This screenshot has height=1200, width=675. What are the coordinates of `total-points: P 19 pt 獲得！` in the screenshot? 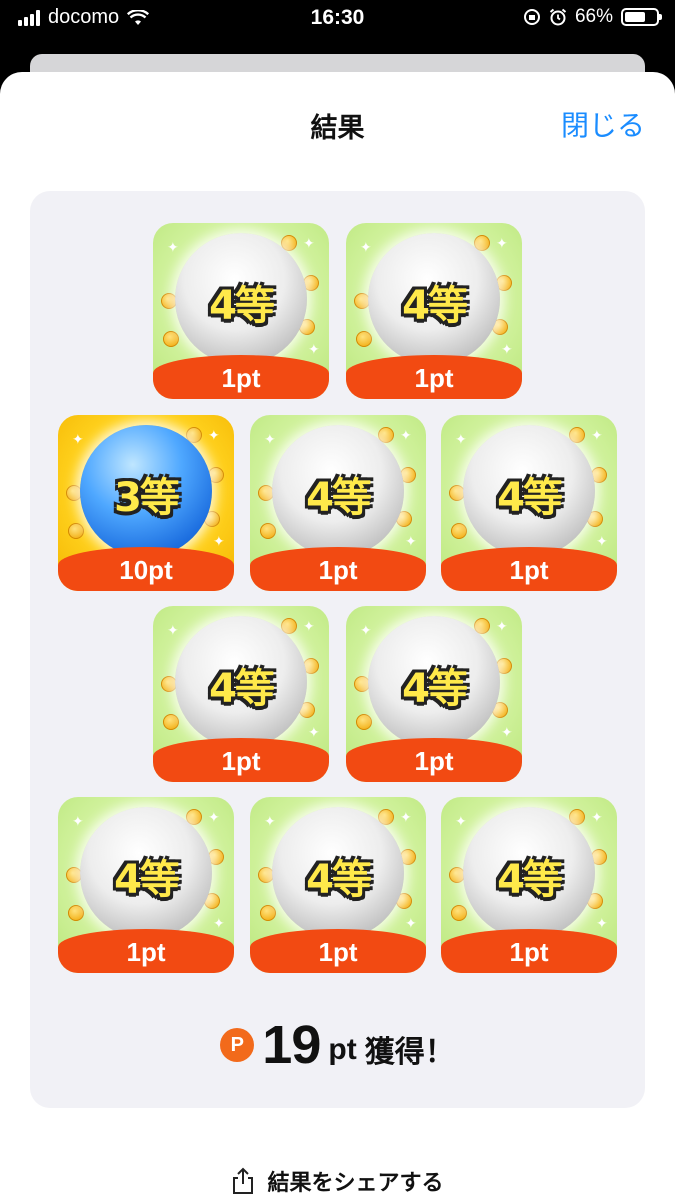 It's located at (337, 1045).